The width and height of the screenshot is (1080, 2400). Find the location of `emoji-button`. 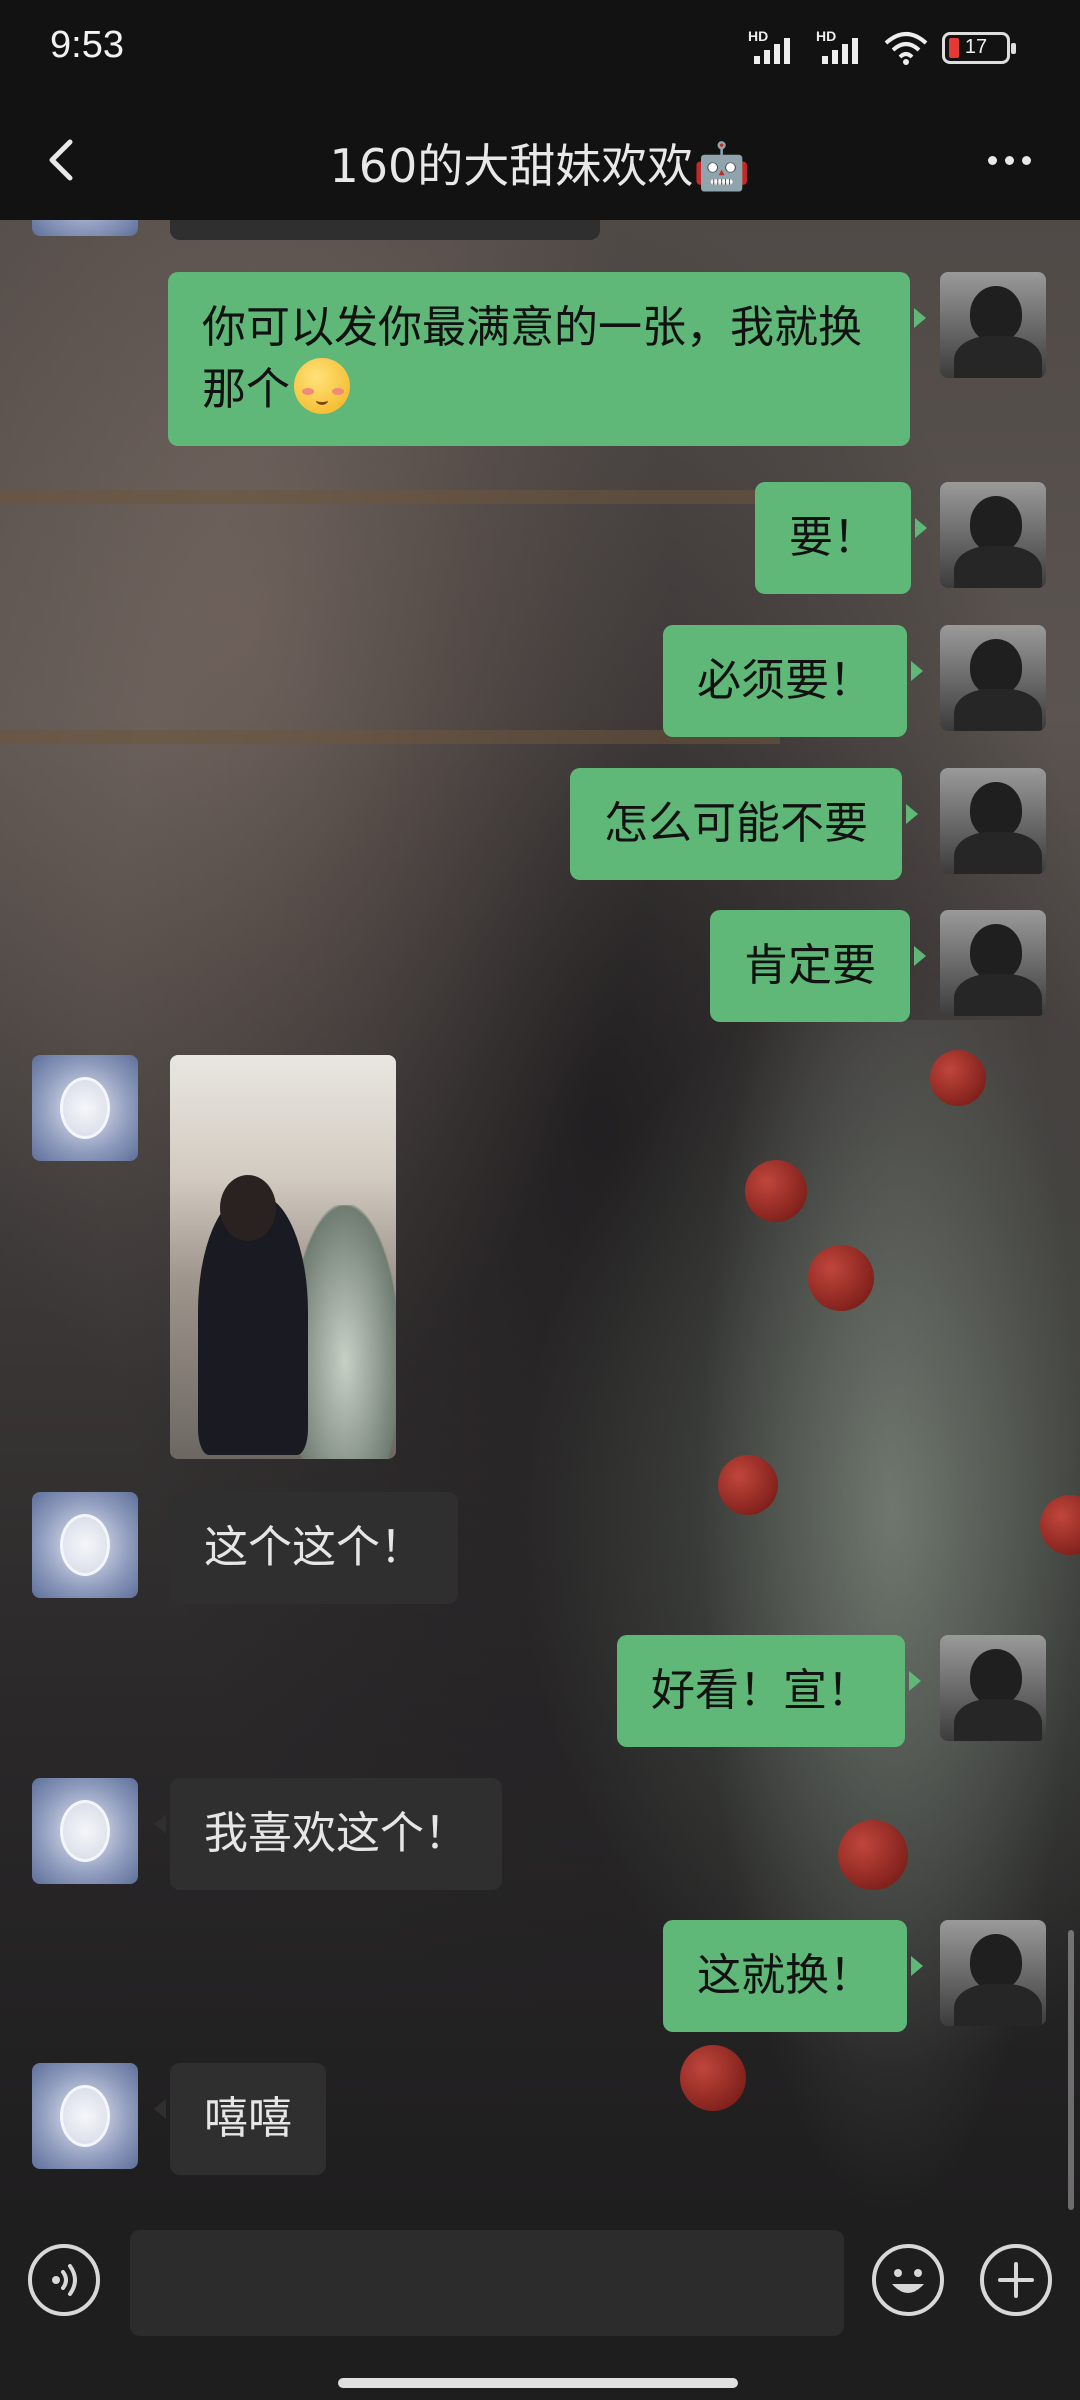

emoji-button is located at coordinates (908, 2280).